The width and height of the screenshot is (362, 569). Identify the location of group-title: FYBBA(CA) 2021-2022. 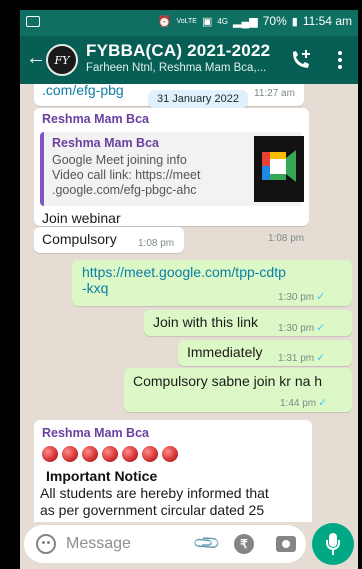
(178, 50).